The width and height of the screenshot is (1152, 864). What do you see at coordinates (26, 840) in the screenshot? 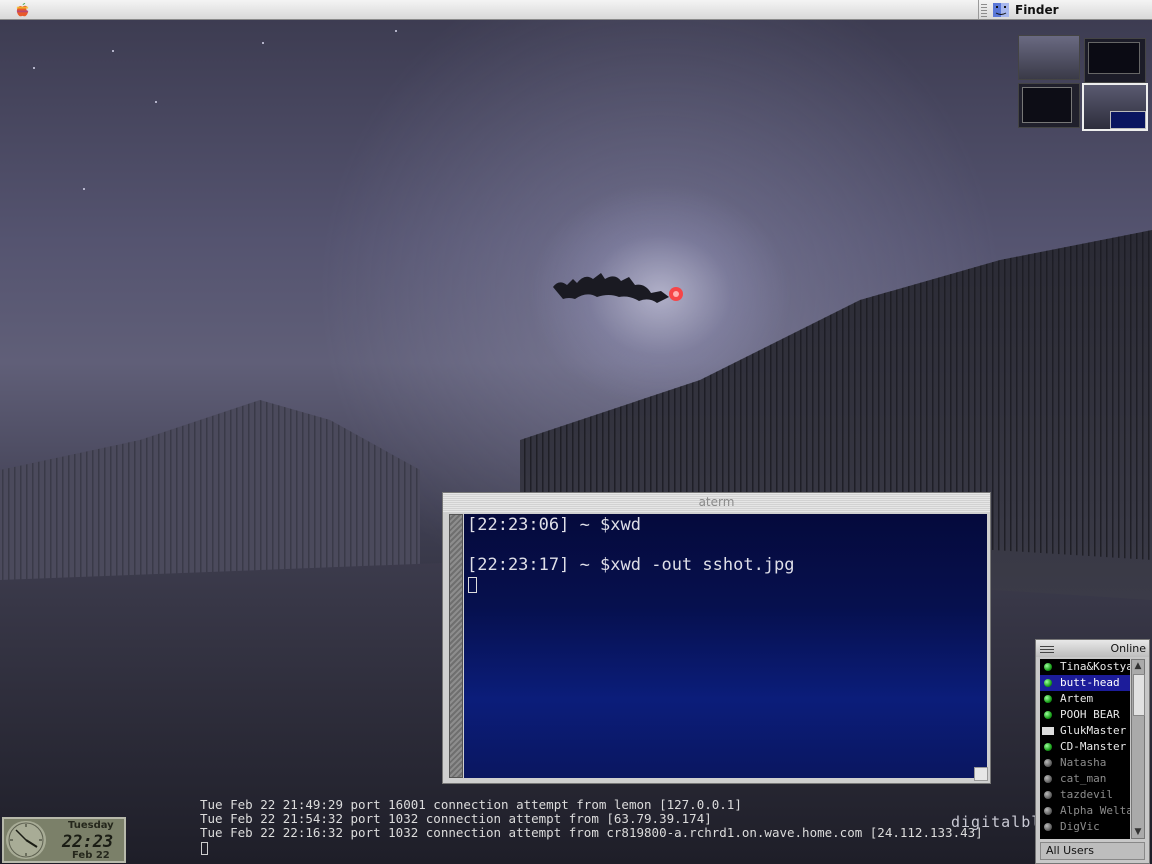
I see `analog-clock-icon` at bounding box center [26, 840].